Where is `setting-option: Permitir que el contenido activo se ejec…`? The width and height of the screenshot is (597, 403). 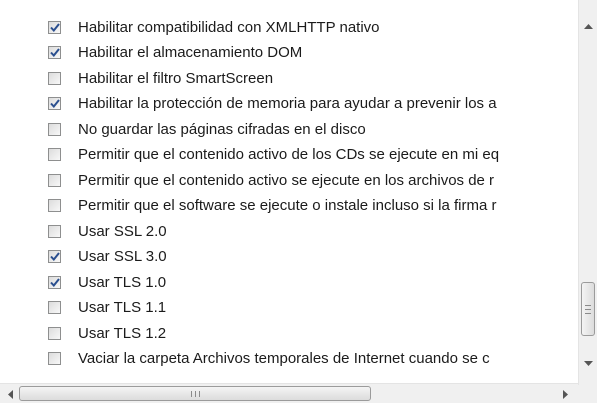
setting-option: Permitir que el contenido activo se ejec… is located at coordinates (271, 180).